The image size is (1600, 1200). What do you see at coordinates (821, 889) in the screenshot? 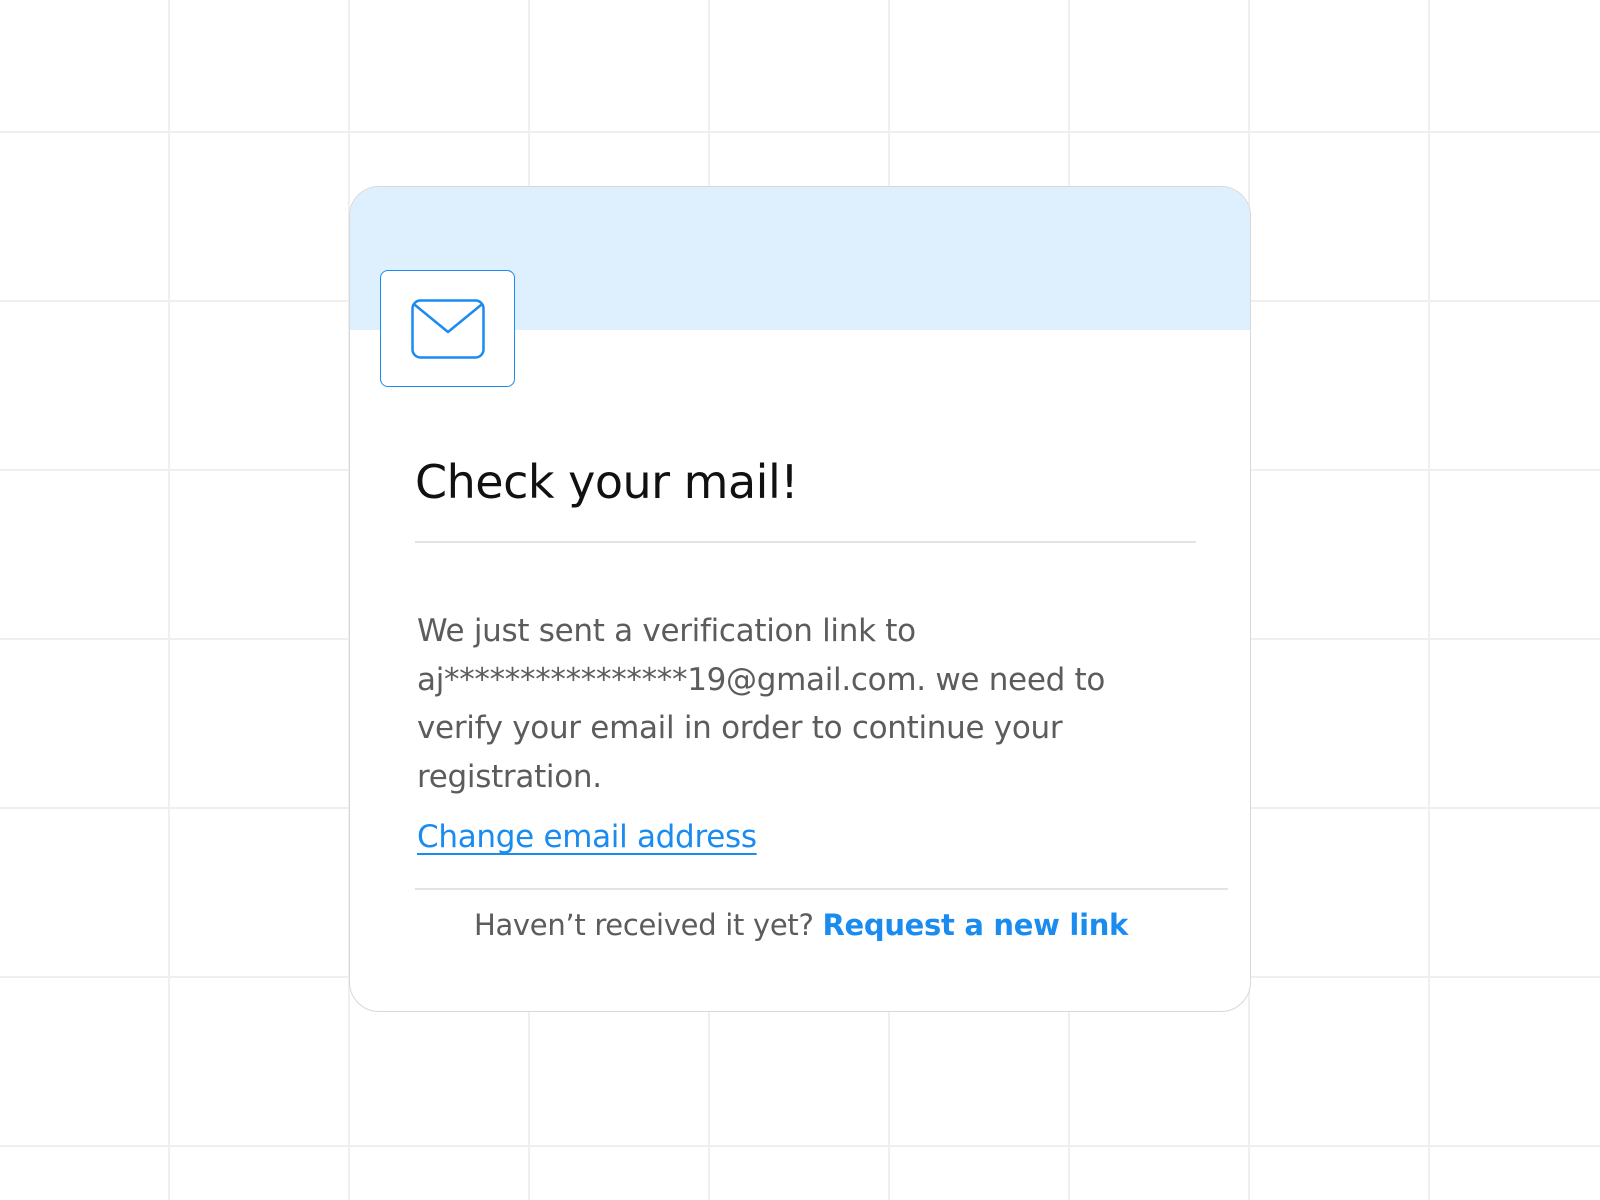
I see `footer-divider` at bounding box center [821, 889].